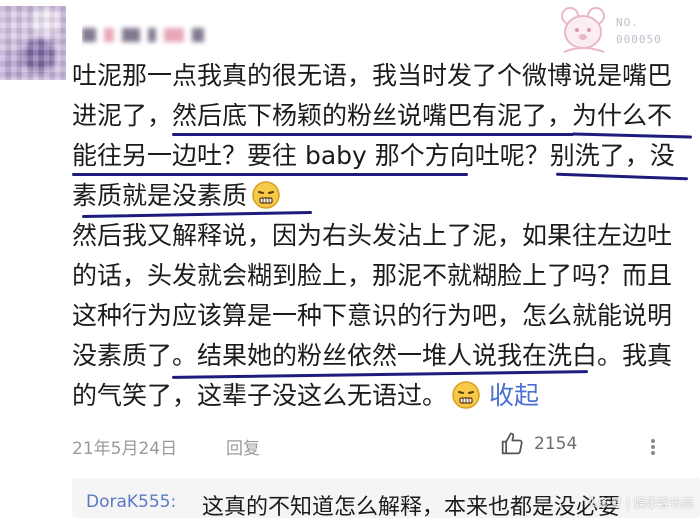 This screenshot has width=700, height=521. I want to click on comment-line: 然后我又解释说，因为右头发沾上了泥，如果往左边吐, so click(372, 235).